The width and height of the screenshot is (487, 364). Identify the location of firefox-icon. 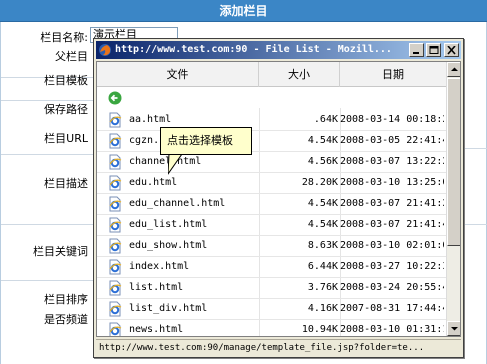
(105, 50).